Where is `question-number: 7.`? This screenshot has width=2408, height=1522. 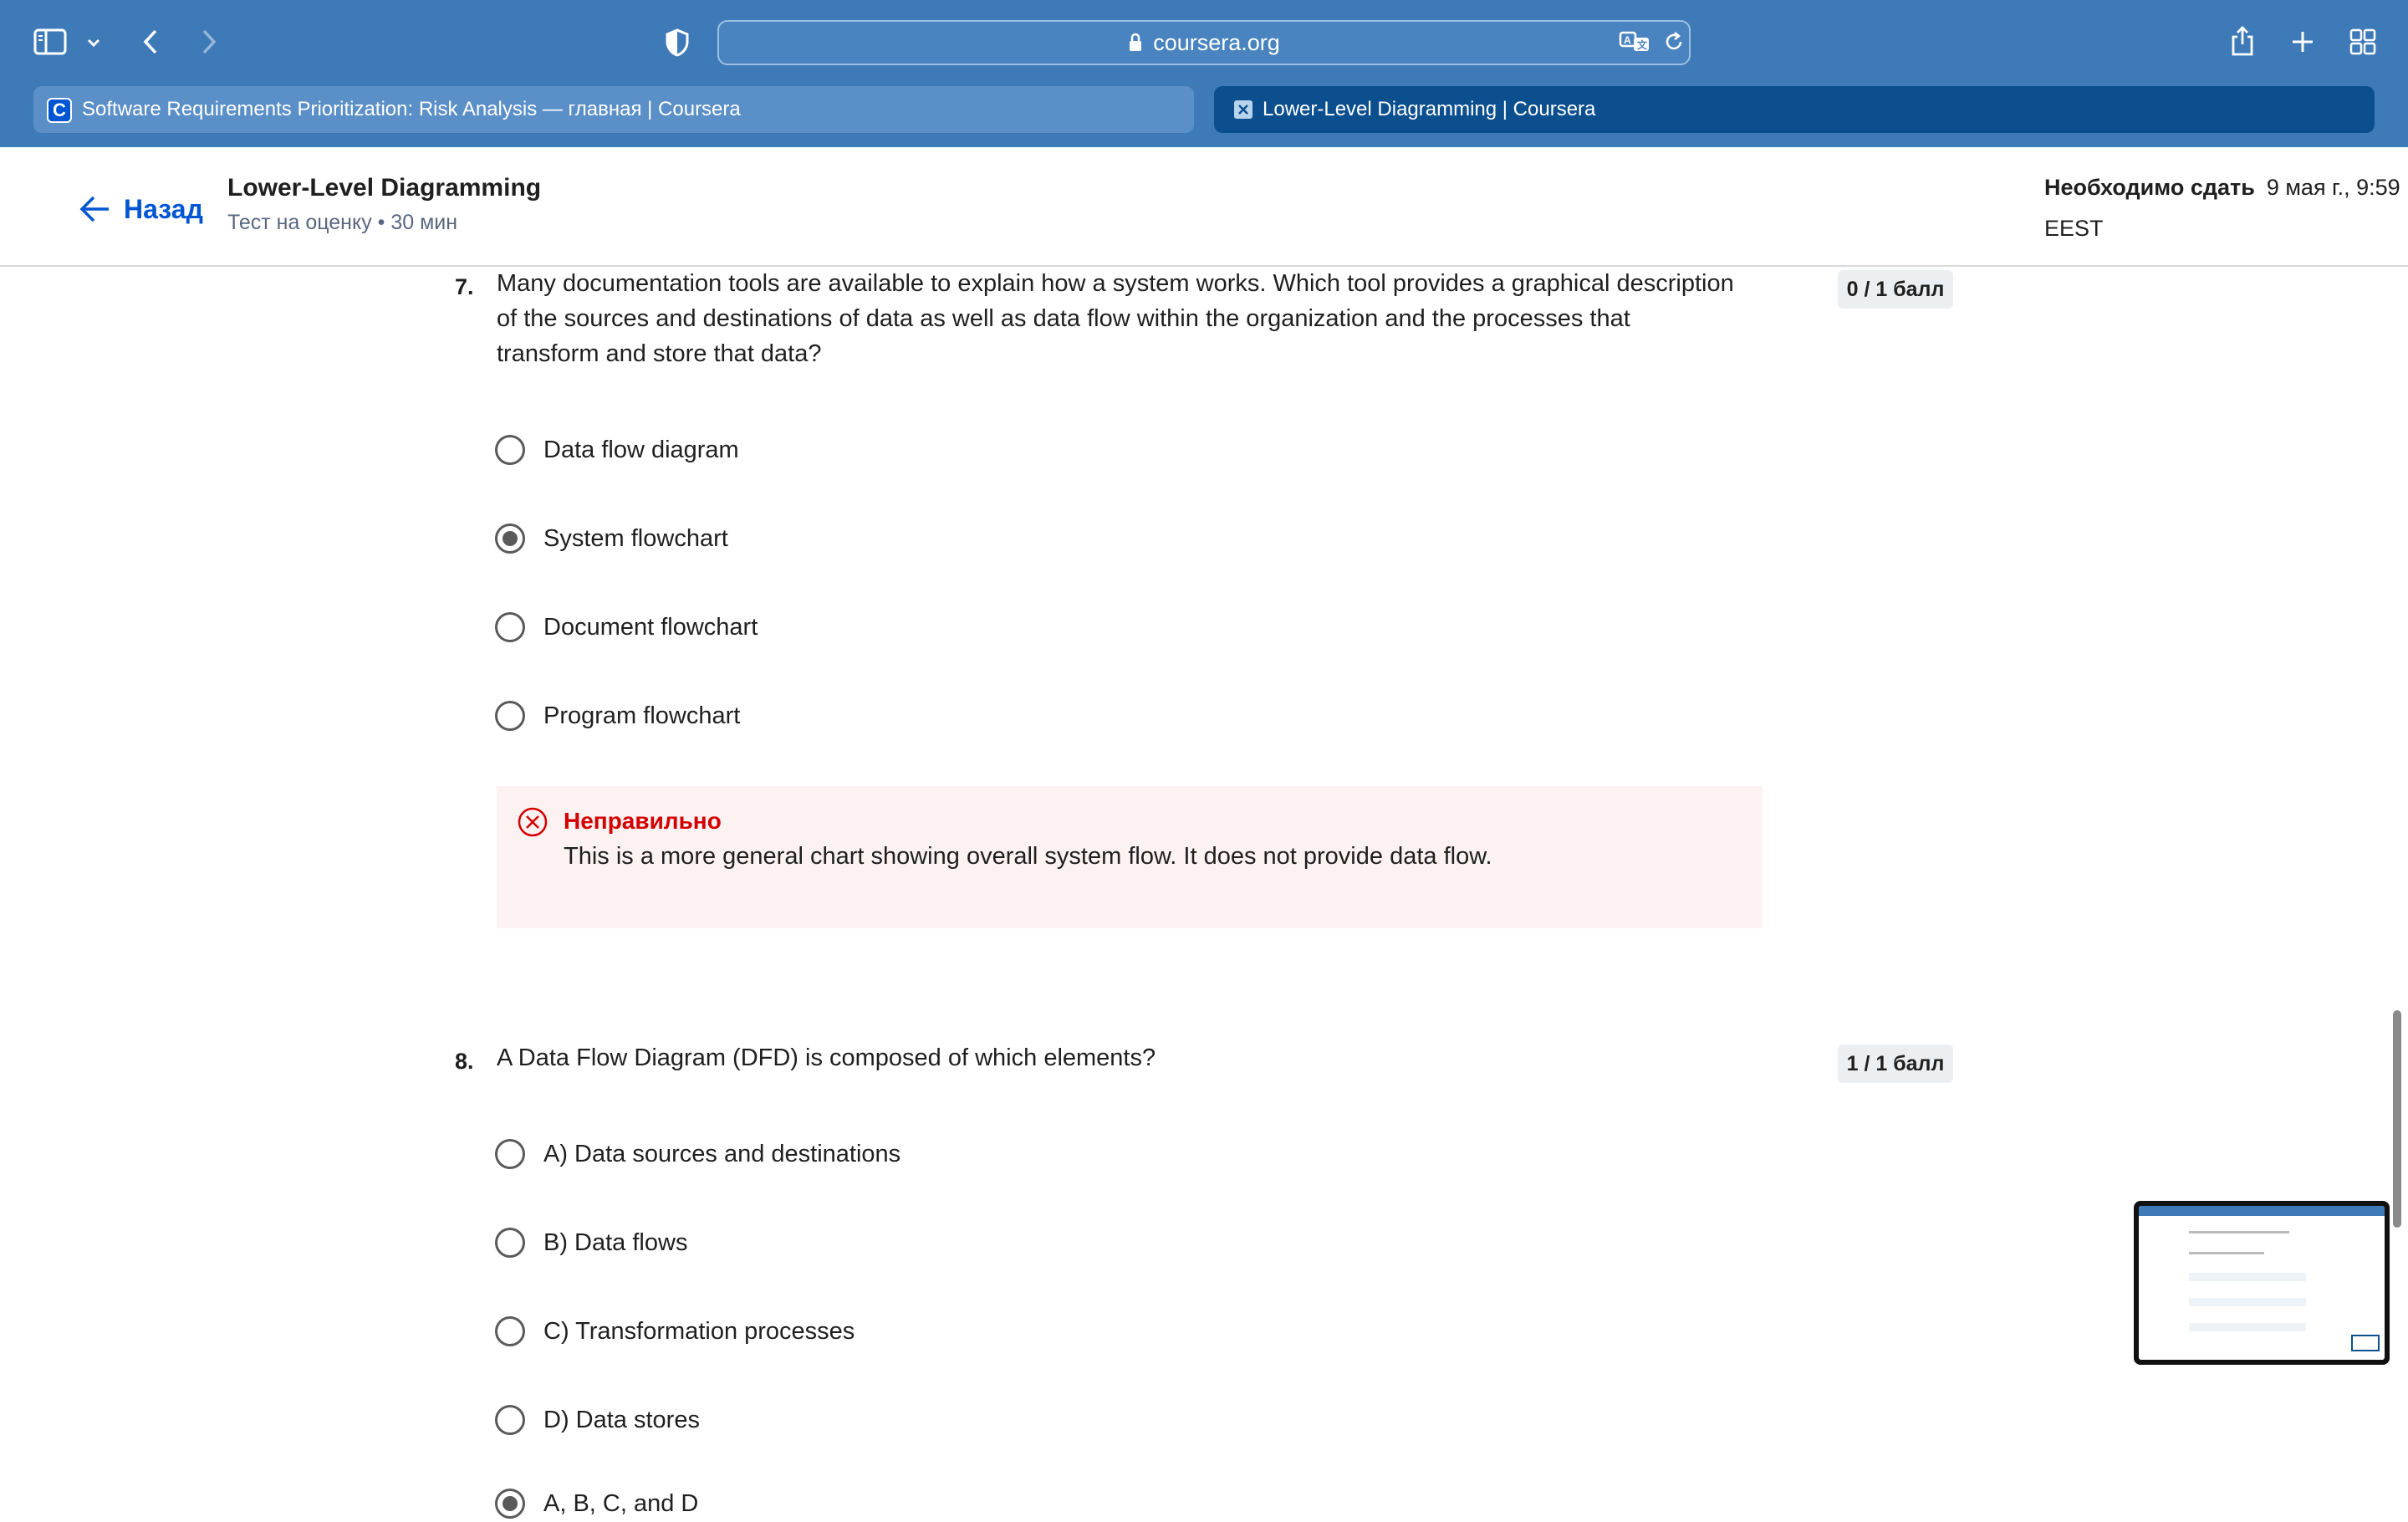 question-number: 7. is located at coordinates (464, 287).